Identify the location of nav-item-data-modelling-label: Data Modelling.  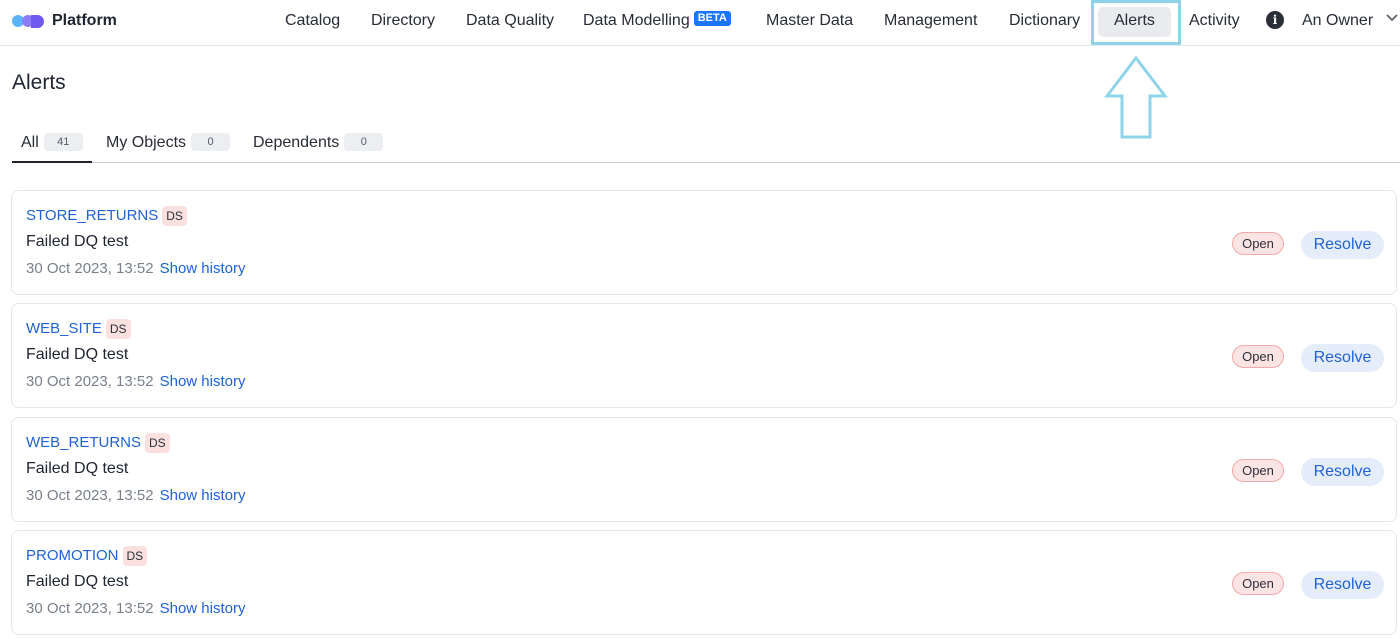
(636, 20).